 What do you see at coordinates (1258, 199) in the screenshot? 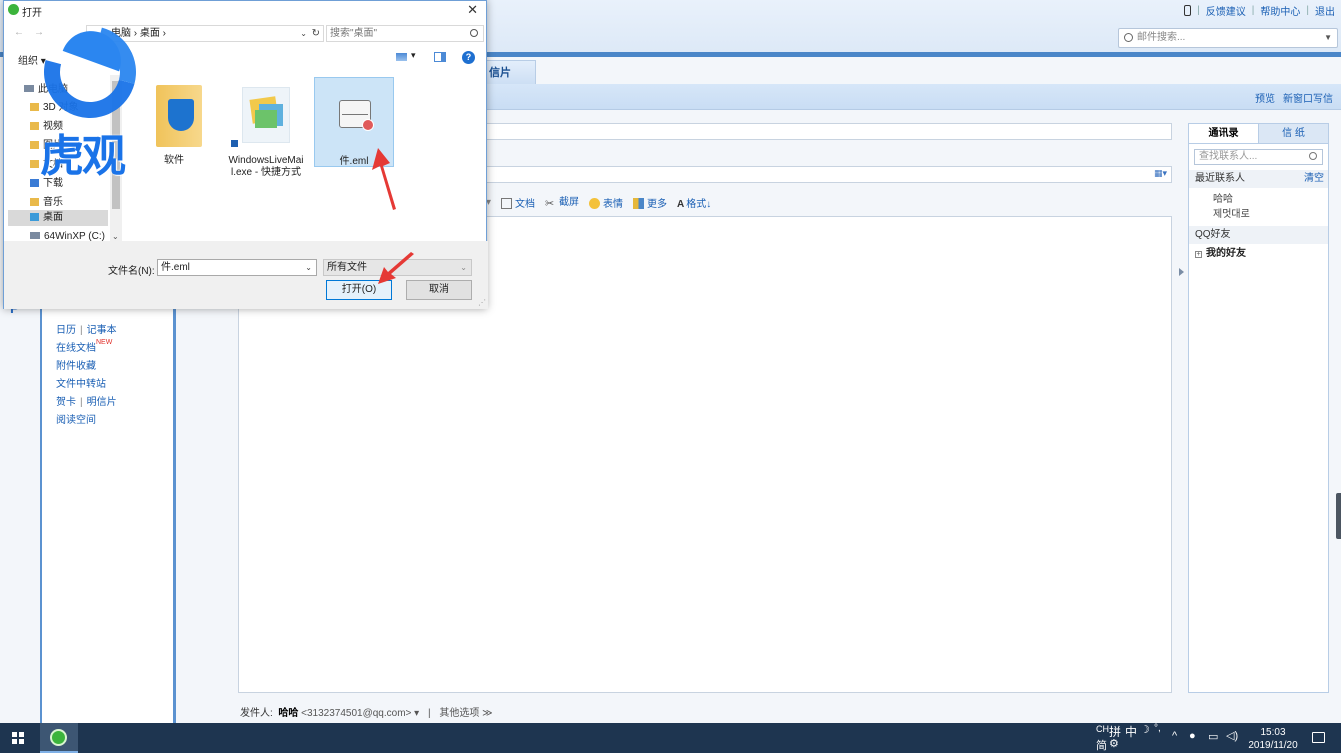
I see `contact-item: 哈哈` at bounding box center [1258, 199].